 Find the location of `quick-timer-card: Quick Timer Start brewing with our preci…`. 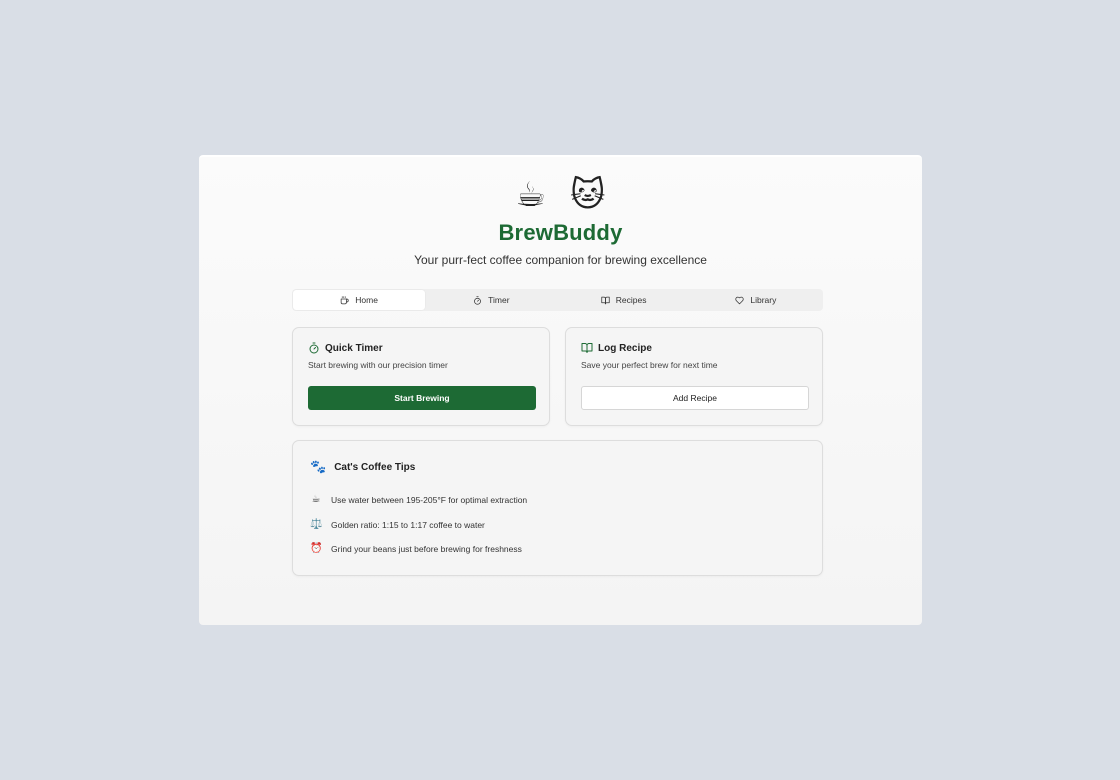

quick-timer-card: Quick Timer Start brewing with our preci… is located at coordinates (421, 376).